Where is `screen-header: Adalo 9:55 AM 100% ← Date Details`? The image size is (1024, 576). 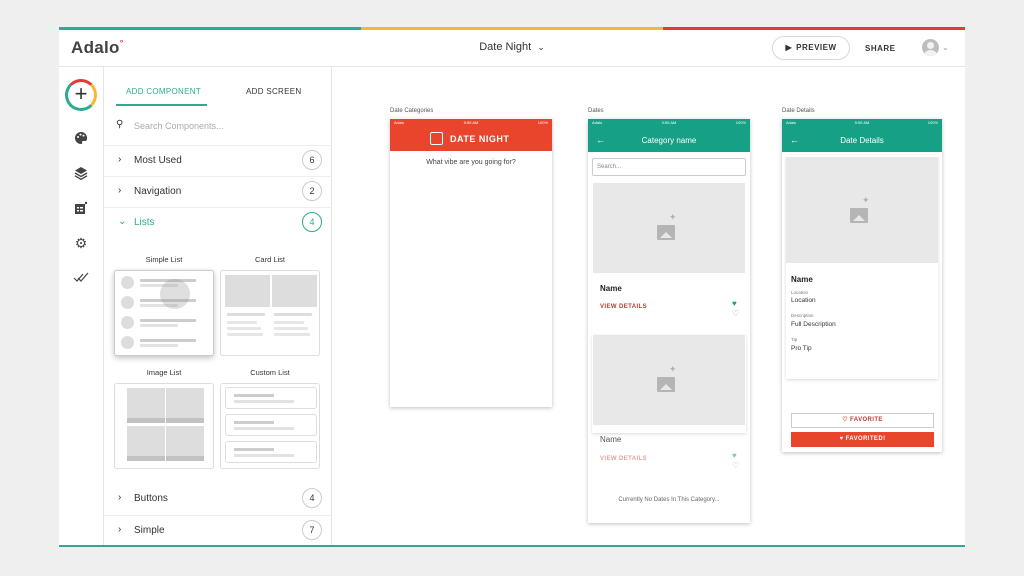 screen-header: Adalo 9:55 AM 100% ← Date Details is located at coordinates (862, 135).